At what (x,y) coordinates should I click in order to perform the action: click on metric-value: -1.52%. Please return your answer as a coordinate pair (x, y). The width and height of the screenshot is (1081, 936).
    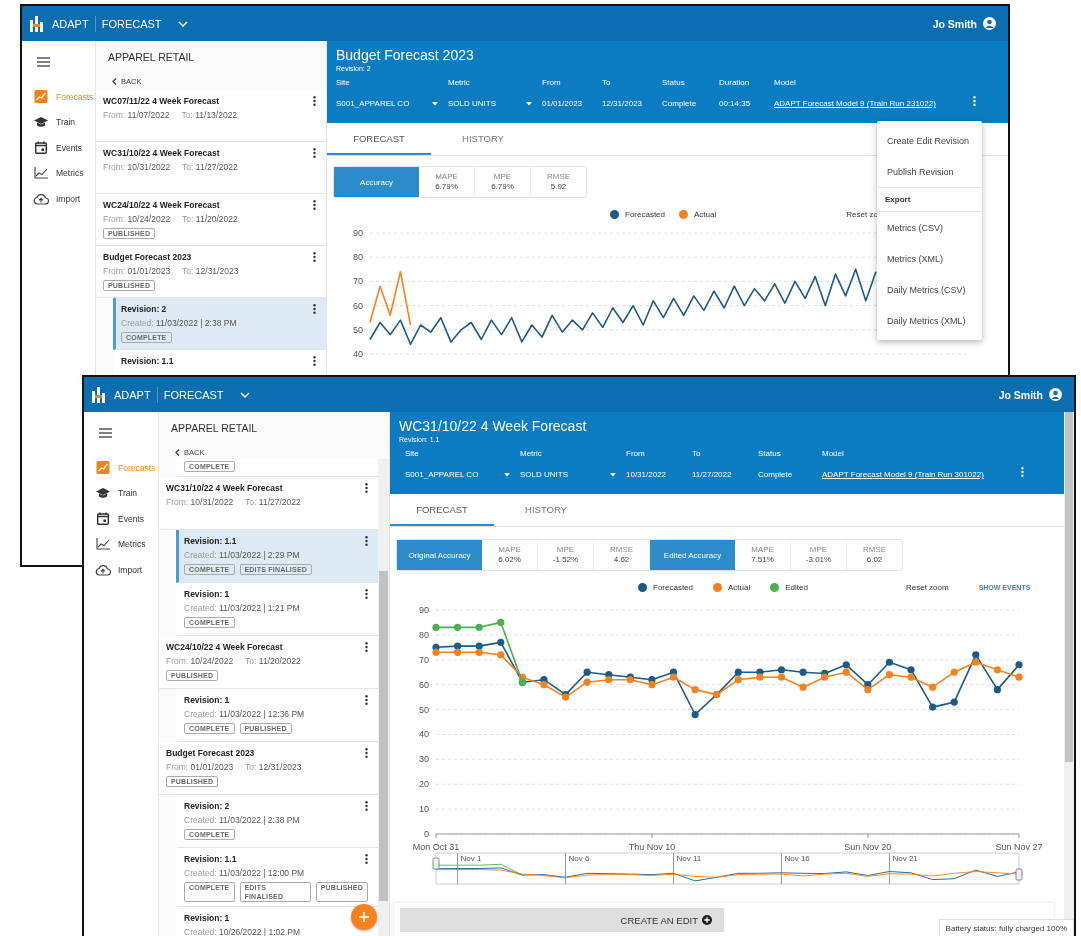
    Looking at the image, I should click on (565, 560).